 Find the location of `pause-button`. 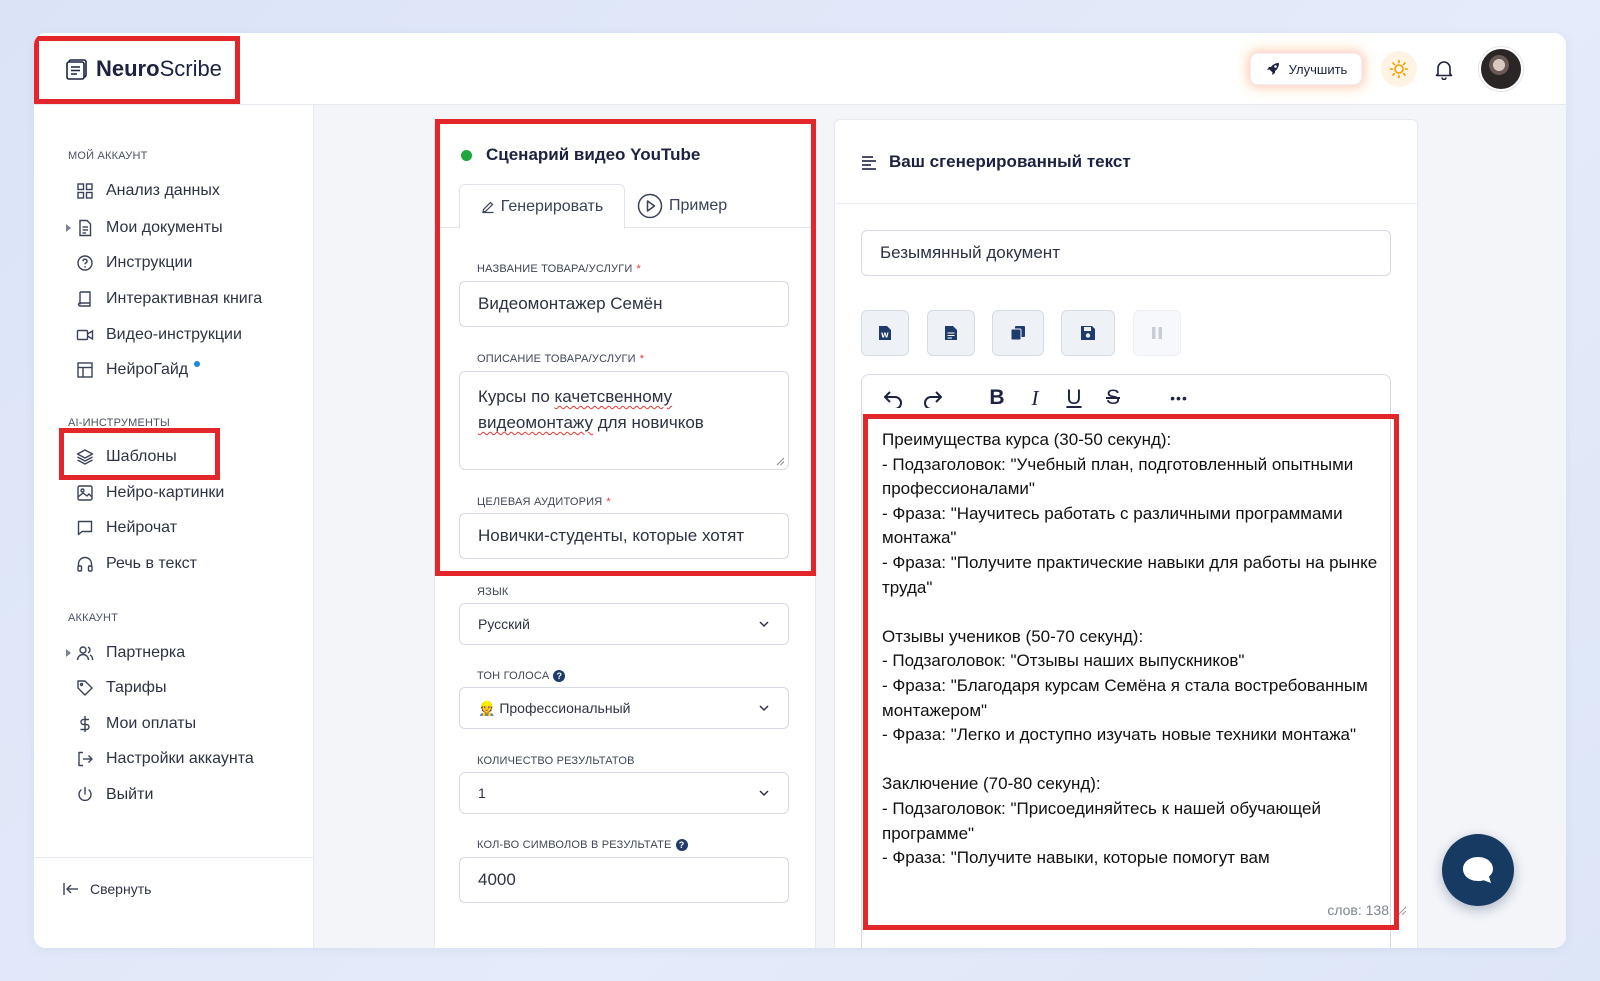

pause-button is located at coordinates (1157, 333).